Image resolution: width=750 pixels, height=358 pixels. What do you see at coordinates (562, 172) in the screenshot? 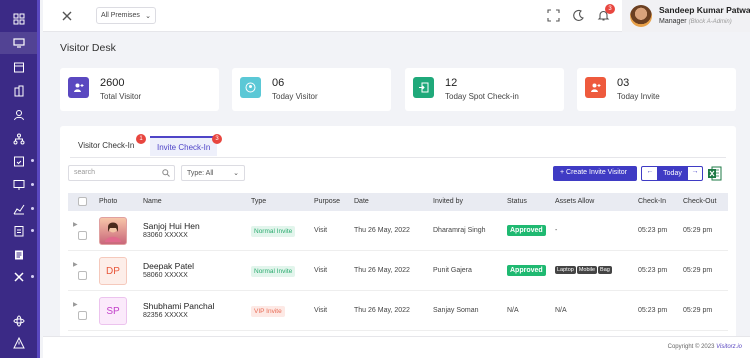
I see `plus-icon: +` at bounding box center [562, 172].